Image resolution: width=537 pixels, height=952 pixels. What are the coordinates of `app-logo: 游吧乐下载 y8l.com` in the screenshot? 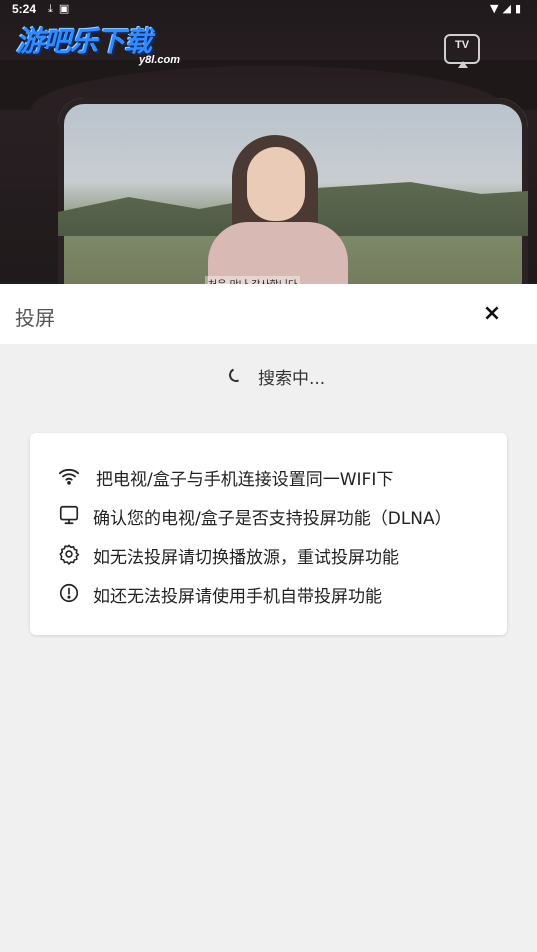 It's located at (101, 43).